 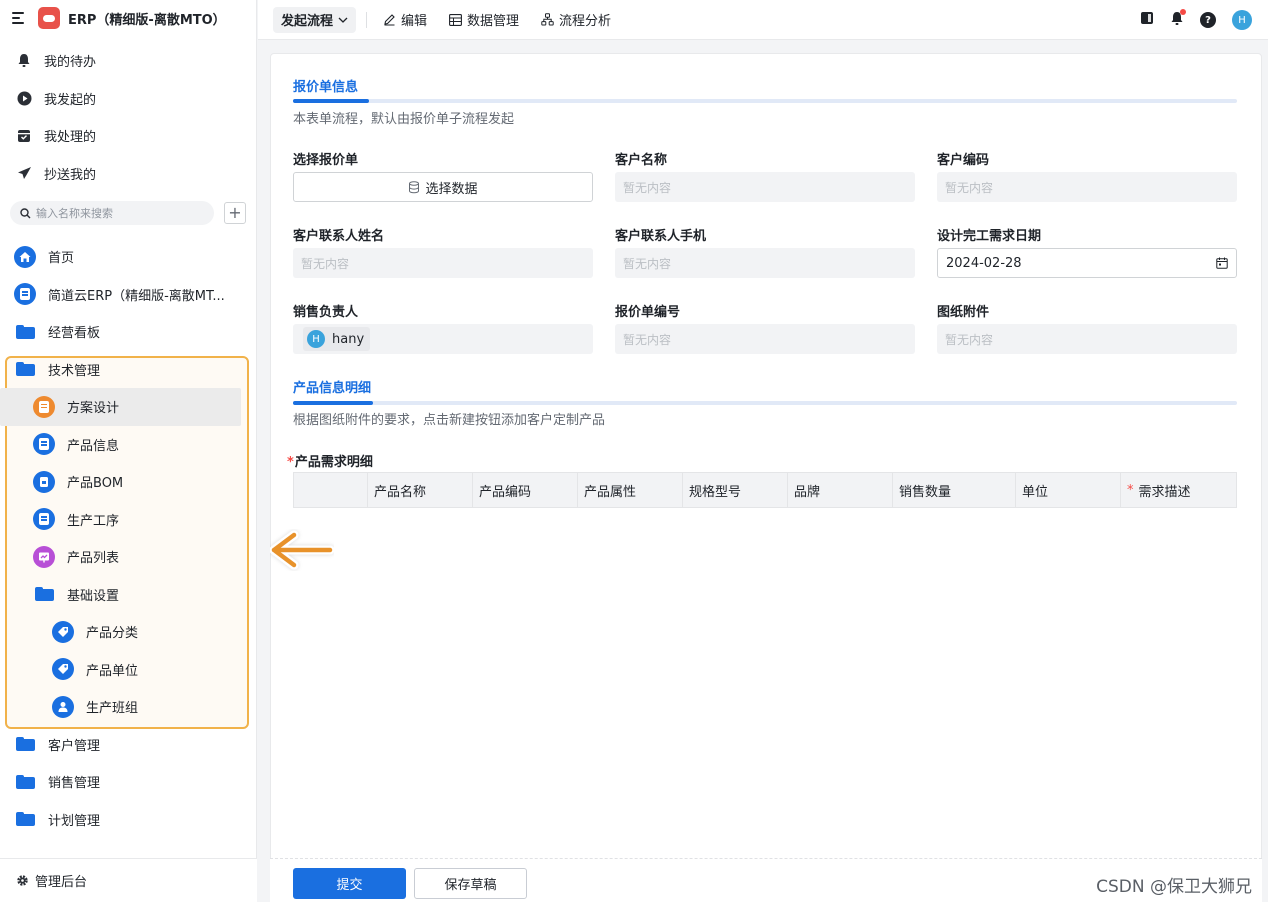 What do you see at coordinates (128, 370) in the screenshot?
I see `nav-item-tech: 技术管理` at bounding box center [128, 370].